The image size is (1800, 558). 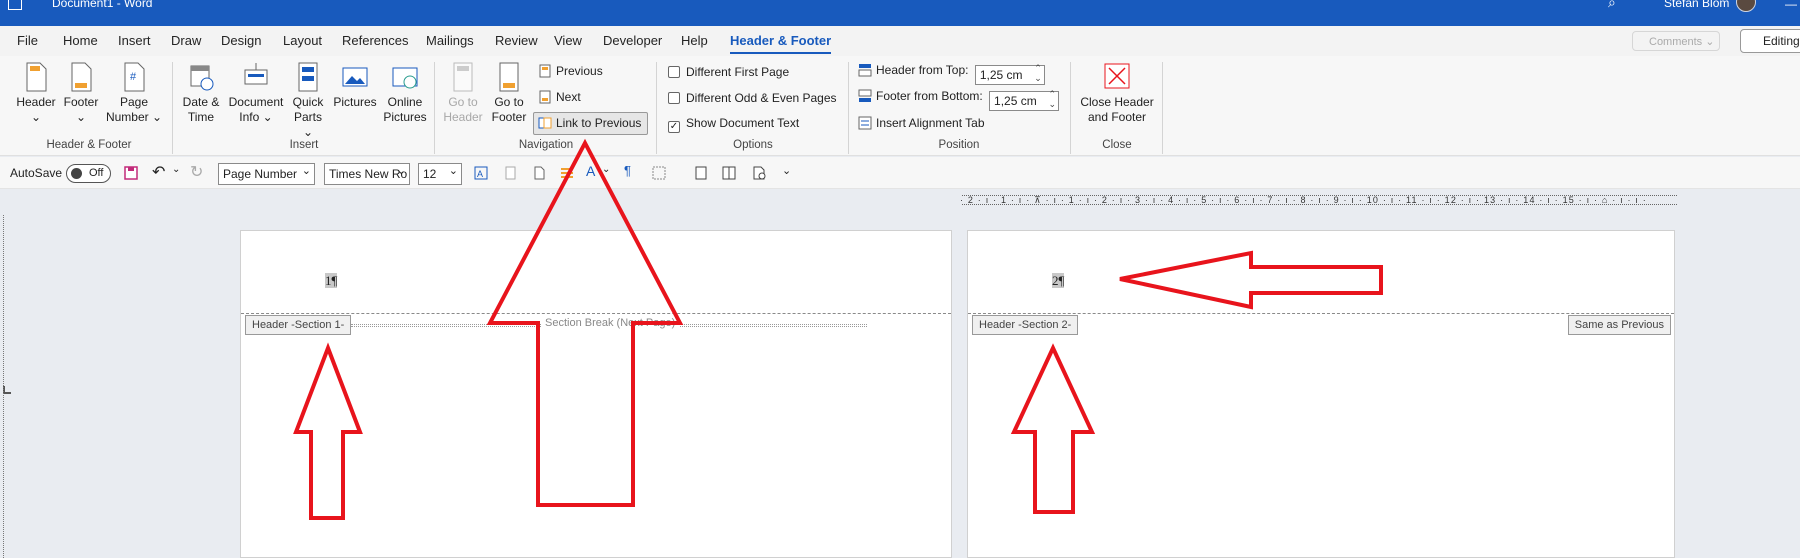 What do you see at coordinates (463, 77) in the screenshot?
I see `go-to-header-icon` at bounding box center [463, 77].